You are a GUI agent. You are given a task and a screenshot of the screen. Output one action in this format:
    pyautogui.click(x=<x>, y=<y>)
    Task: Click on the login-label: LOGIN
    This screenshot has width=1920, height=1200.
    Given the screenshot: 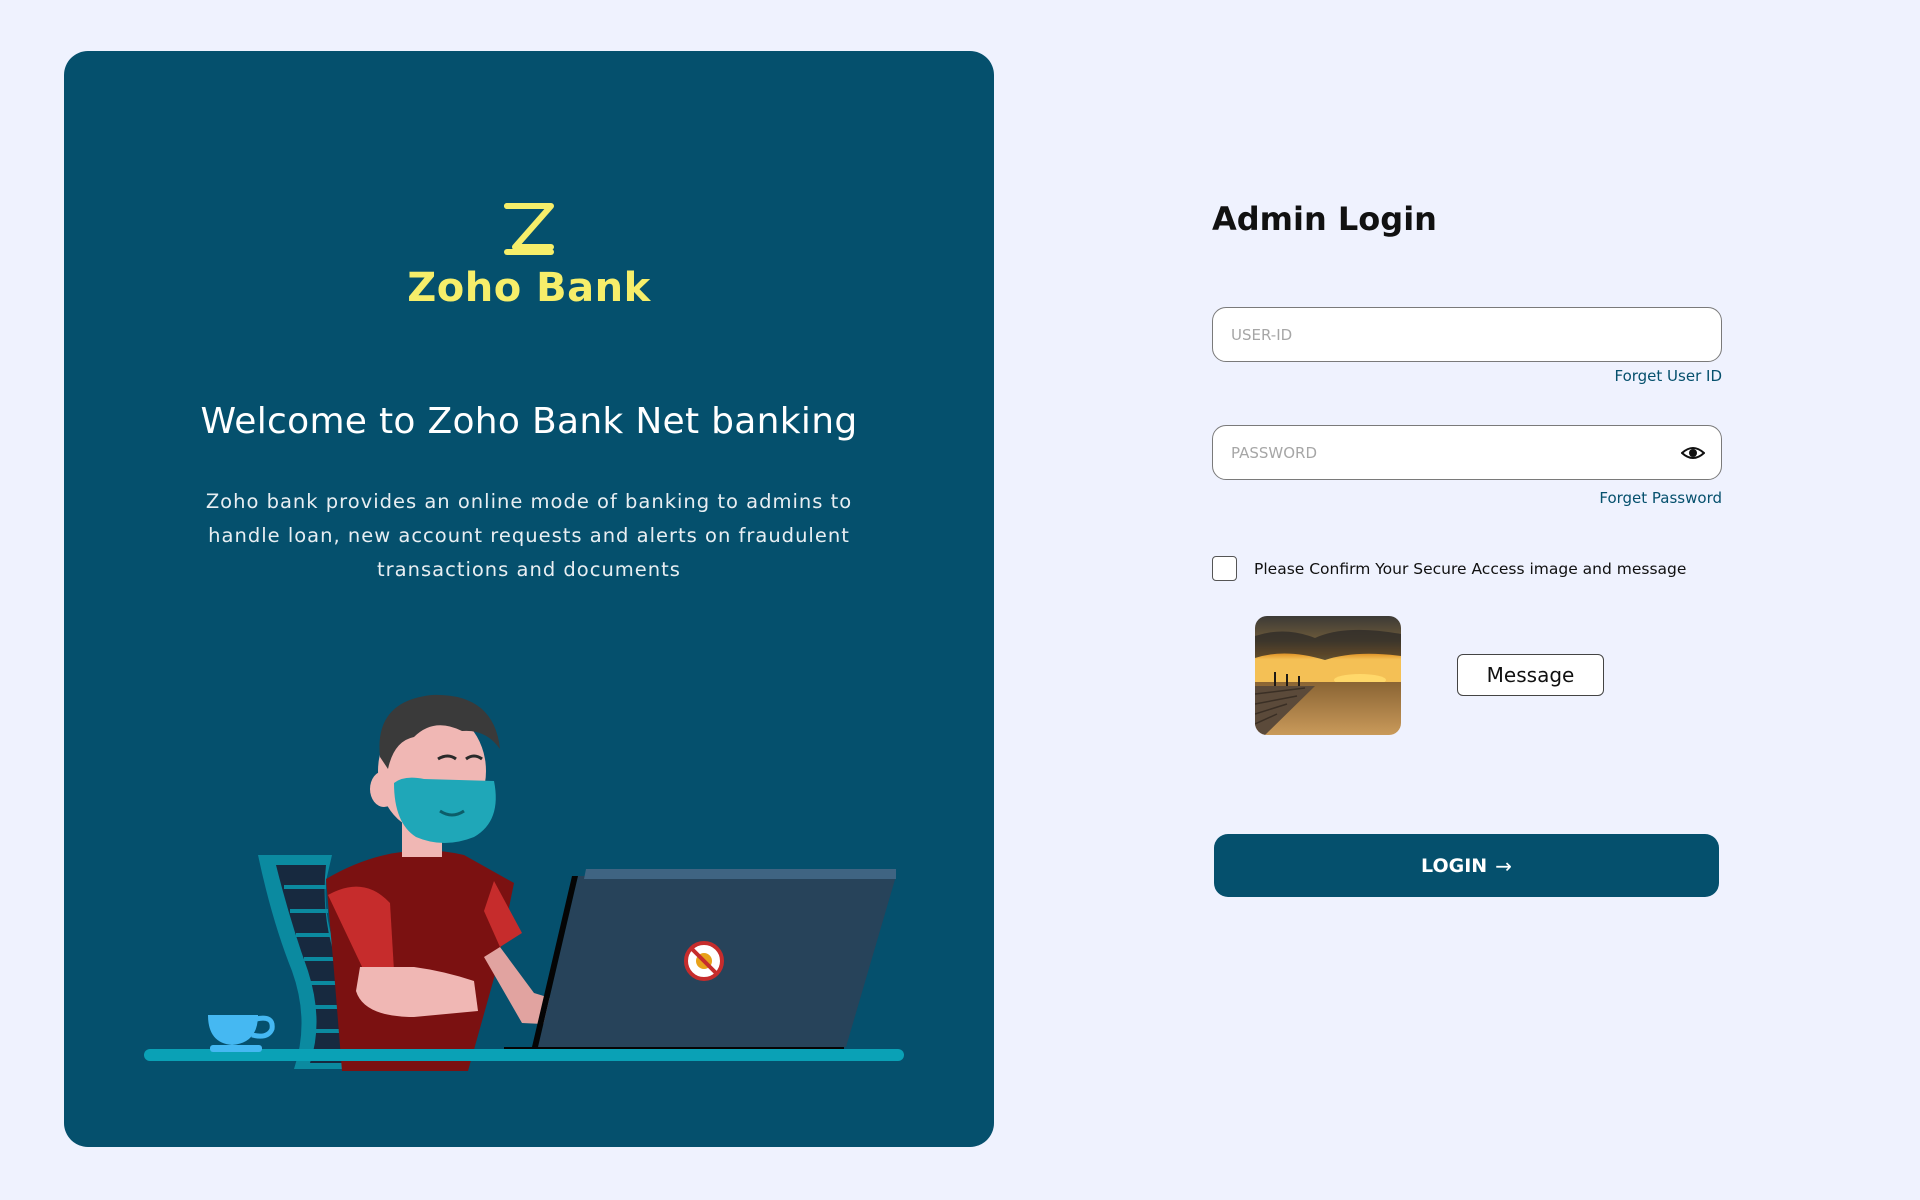 What is the action you would take?
    pyautogui.click(x=1454, y=865)
    